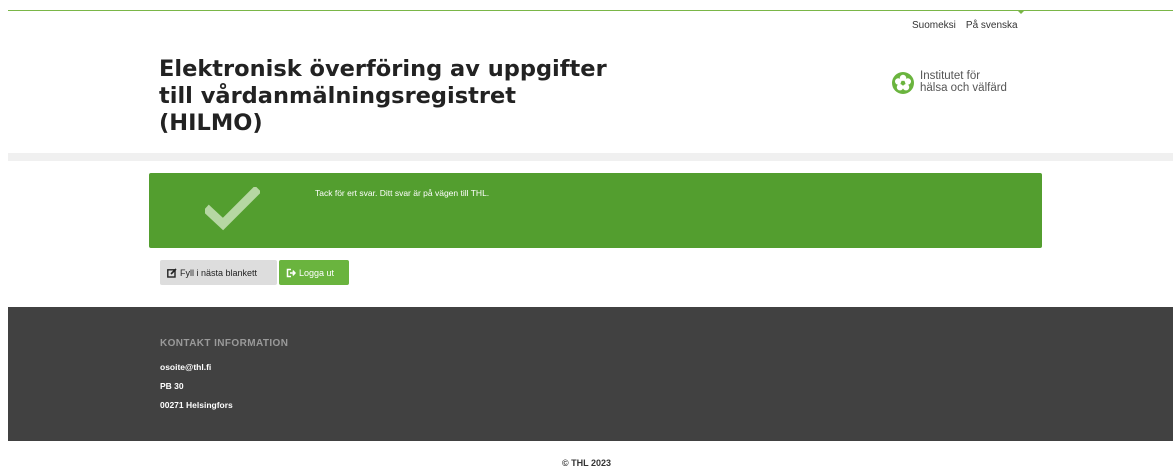 The width and height of the screenshot is (1173, 466). Describe the element at coordinates (172, 386) in the screenshot. I see `footer-po-box: PB 30` at that location.